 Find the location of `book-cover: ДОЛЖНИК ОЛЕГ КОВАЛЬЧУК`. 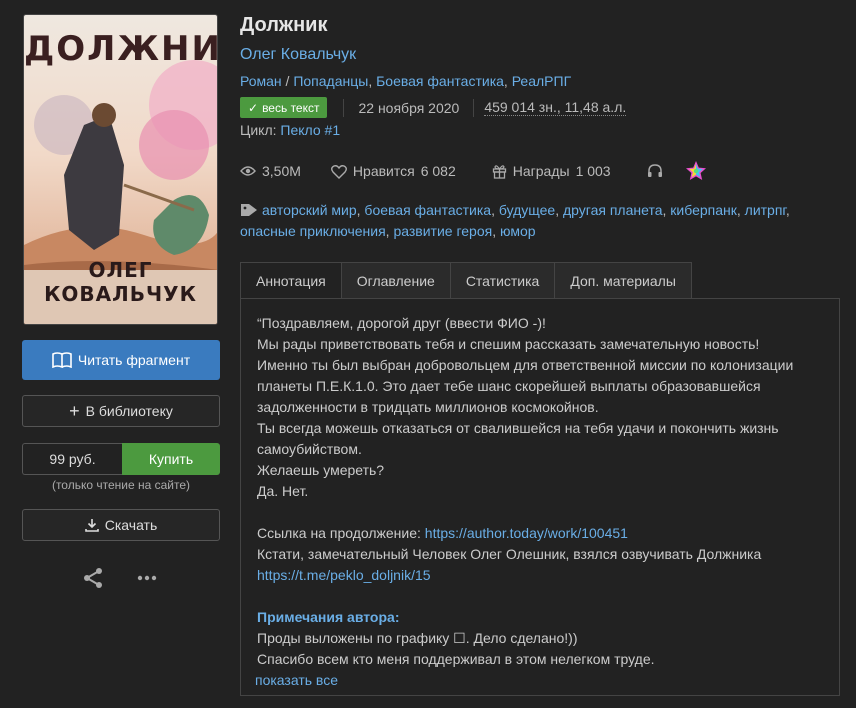

book-cover: ДОЛЖНИК ОЛЕГ КОВАЛЬЧУК is located at coordinates (120, 169).